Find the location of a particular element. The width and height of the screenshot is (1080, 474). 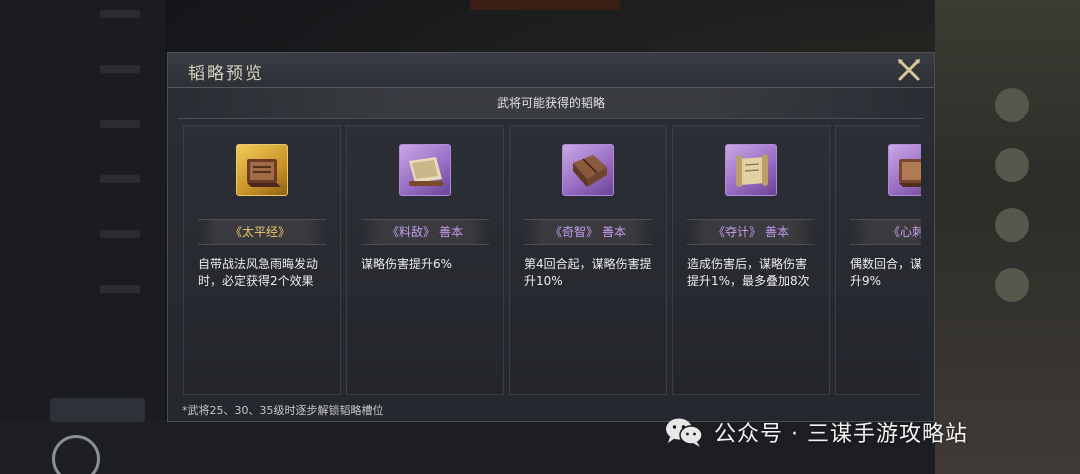

unlock-footnote: *武将25、30、35级时逐步解锁韬略槽位 is located at coordinates (283, 410).